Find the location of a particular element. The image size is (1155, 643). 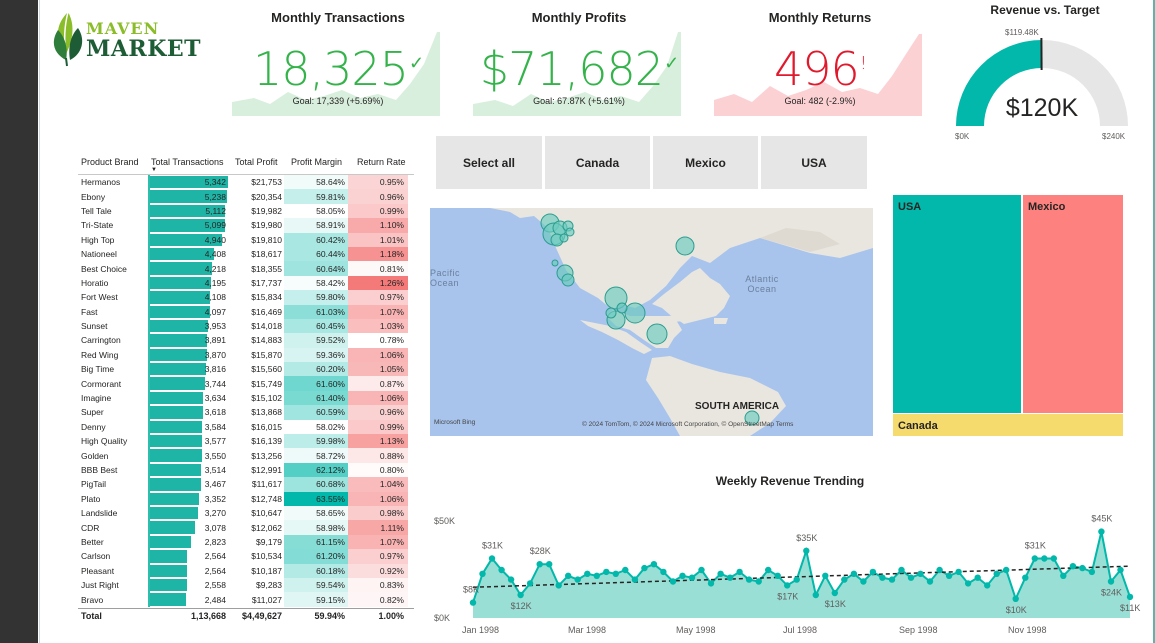

table-row: Imagine 3,634 $15,102 61.40% 1.06% is located at coordinates (246, 398).